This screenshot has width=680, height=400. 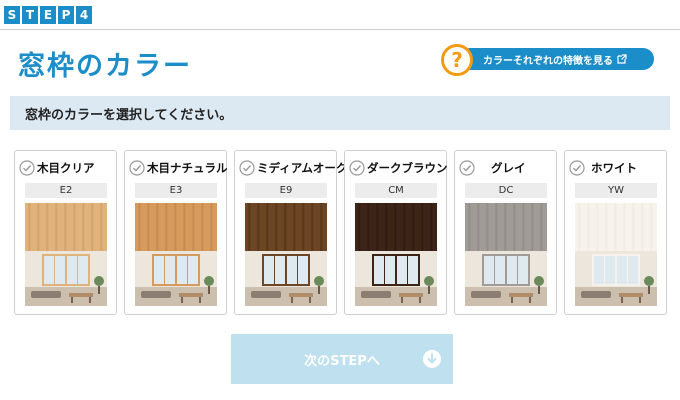 I want to click on page-title: 窓枠のカラー, so click(x=105, y=66).